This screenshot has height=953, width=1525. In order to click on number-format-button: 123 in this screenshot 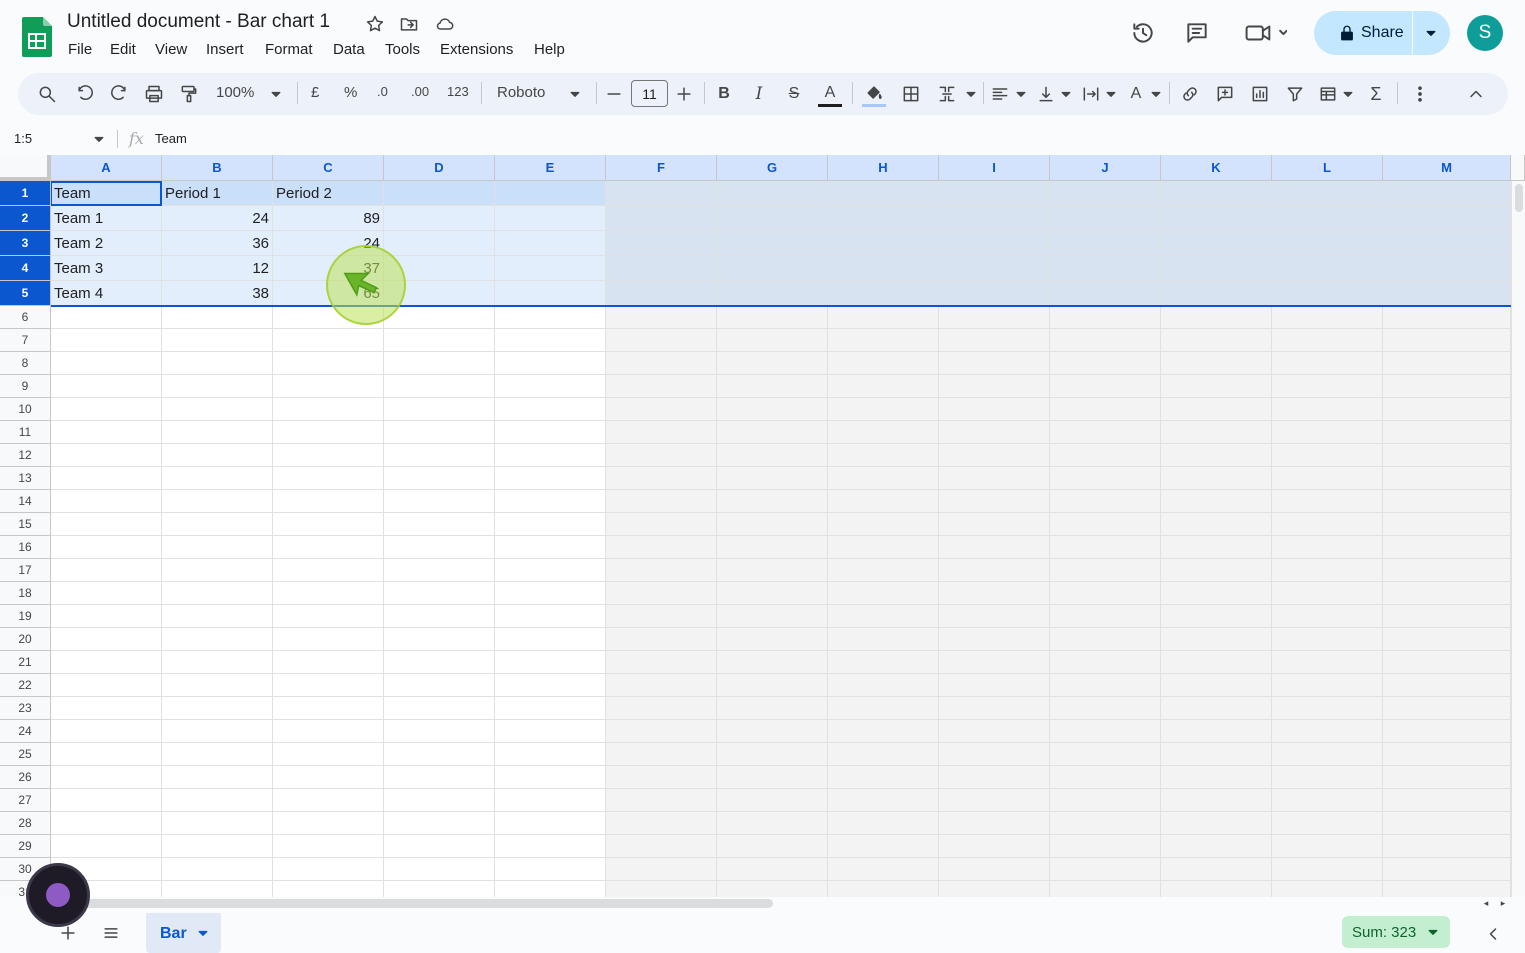, I will do `click(458, 91)`.